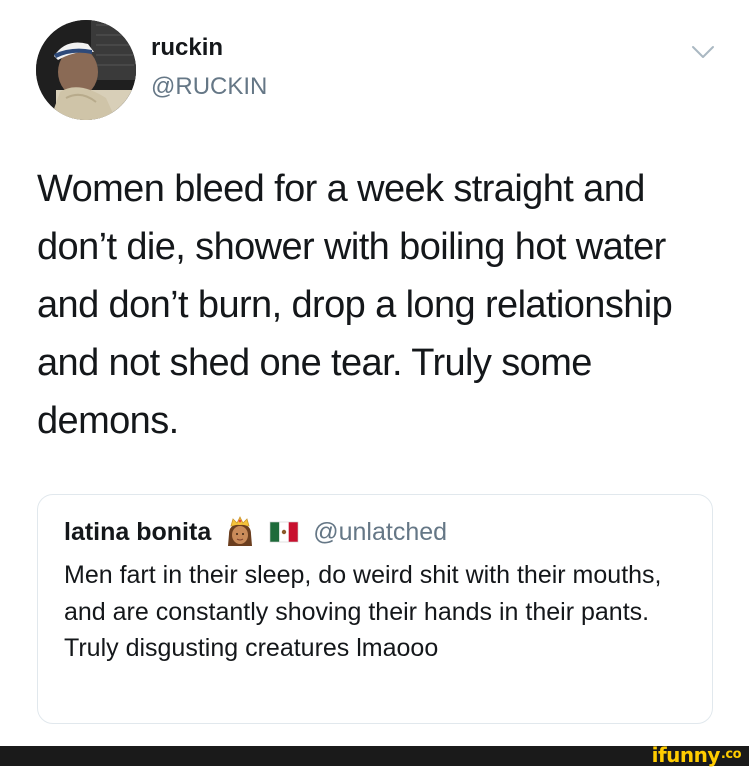  Describe the element at coordinates (209, 87) in the screenshot. I see `author-handle: @RUCKIN` at that location.